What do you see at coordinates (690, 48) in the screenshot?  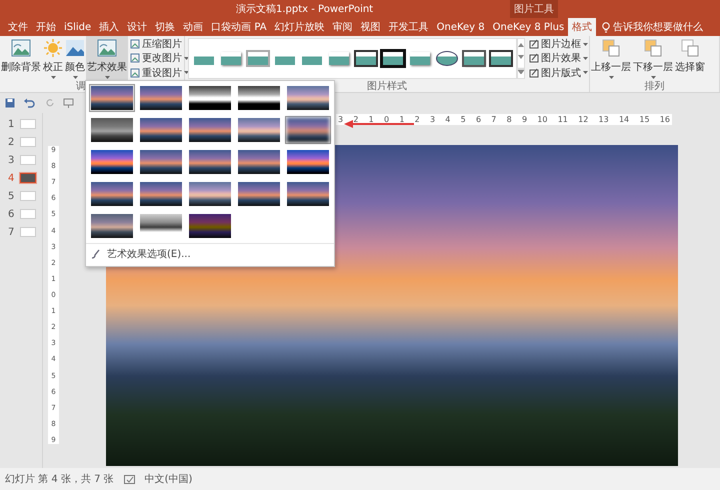 I see `layers-icon` at bounding box center [690, 48].